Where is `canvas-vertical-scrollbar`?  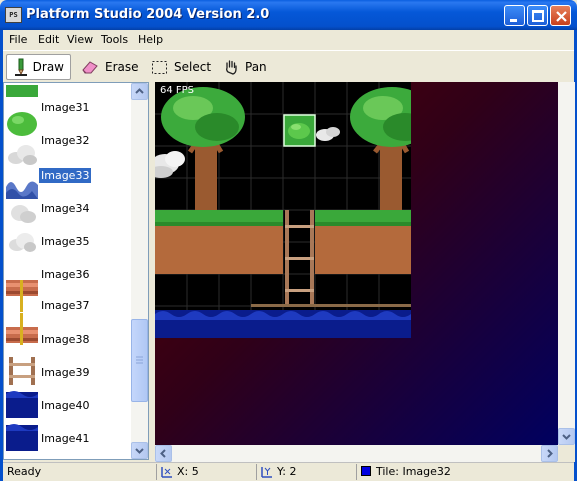
canvas-vertical-scrollbar is located at coordinates (566, 263).